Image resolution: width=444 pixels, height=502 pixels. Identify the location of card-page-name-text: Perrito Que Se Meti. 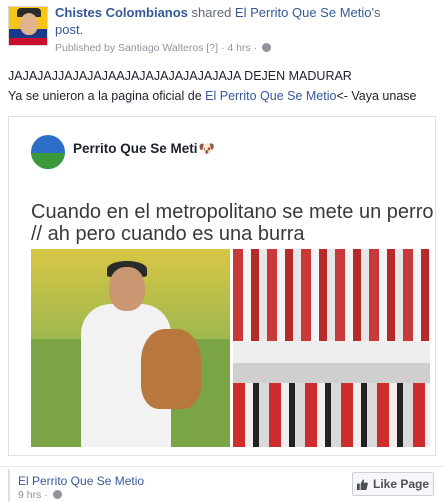
(135, 148).